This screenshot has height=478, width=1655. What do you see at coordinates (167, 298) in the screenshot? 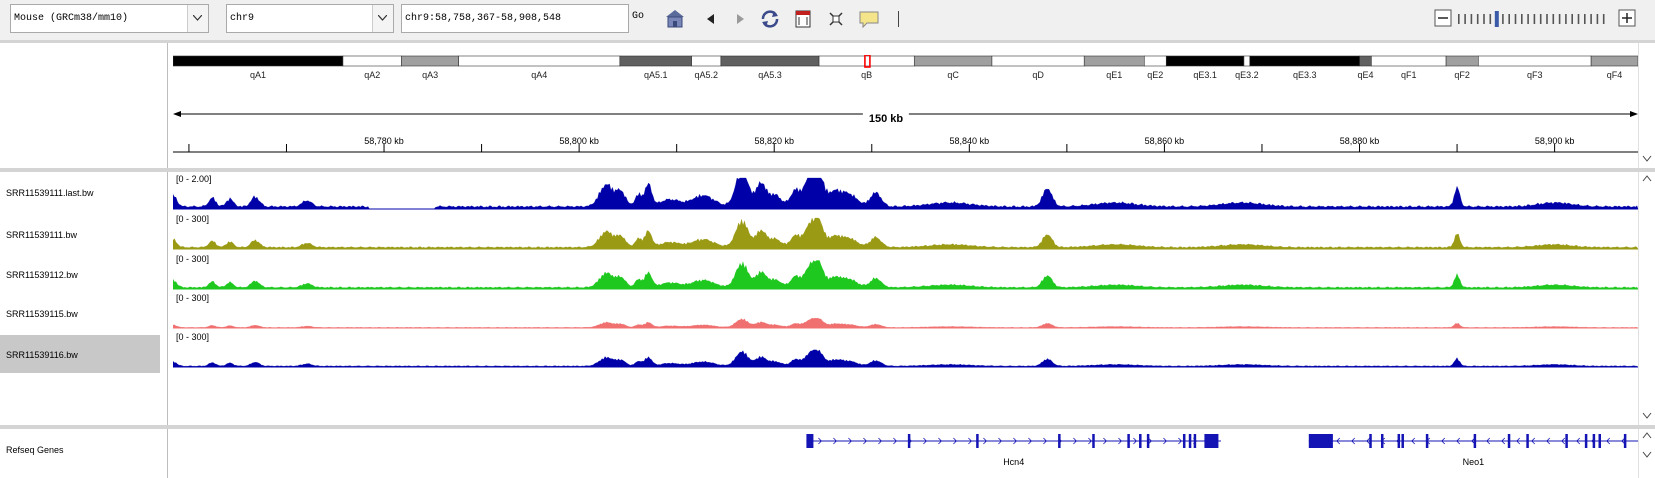
I see `data-divider` at bounding box center [167, 298].